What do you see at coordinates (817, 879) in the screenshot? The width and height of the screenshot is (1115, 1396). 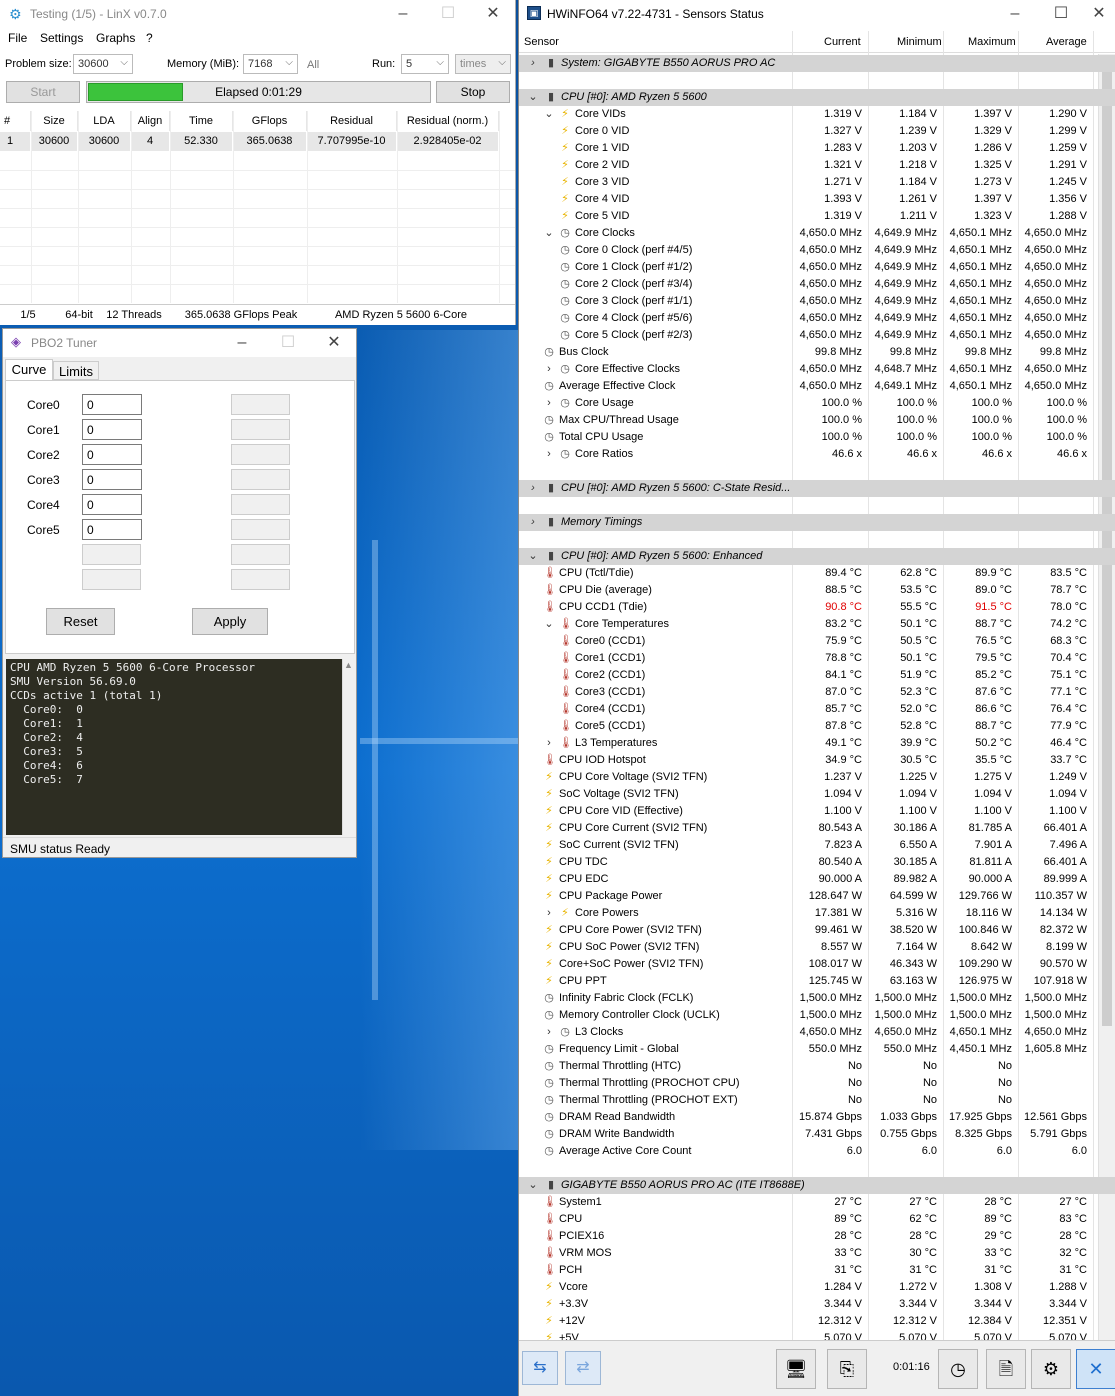 I see `sensor-row: ⚡ CPU EDC 90.000 A 89.982 A 90.000 A 89.999 A` at bounding box center [817, 879].